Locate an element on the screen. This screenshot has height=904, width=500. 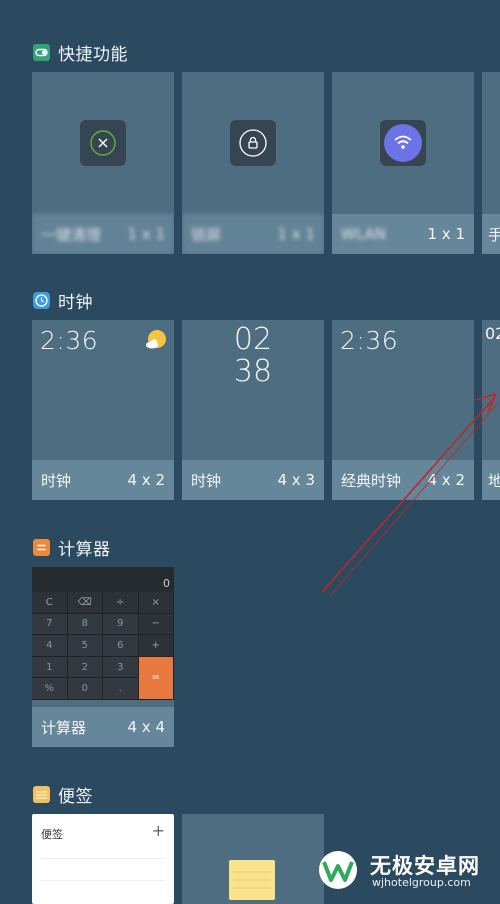
watermark: 无极安卓网 wjhotelgroup.com is located at coordinates (400, 870).